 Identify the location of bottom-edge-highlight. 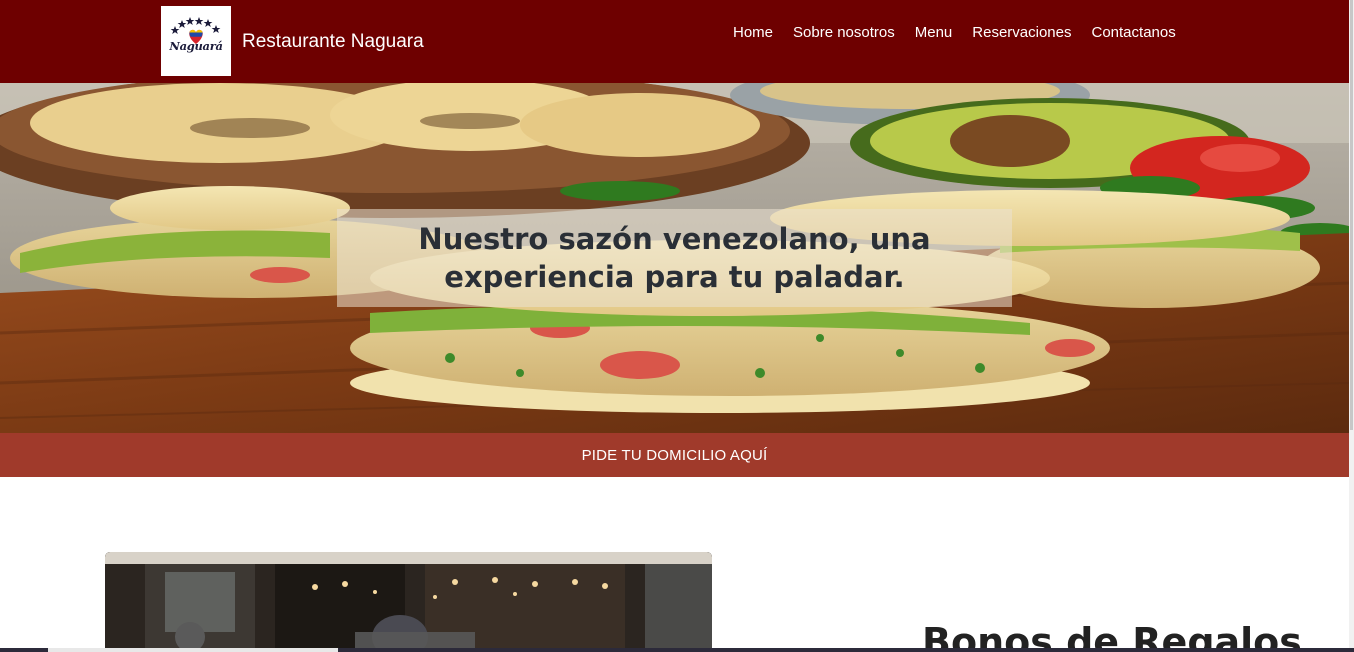
(193, 650).